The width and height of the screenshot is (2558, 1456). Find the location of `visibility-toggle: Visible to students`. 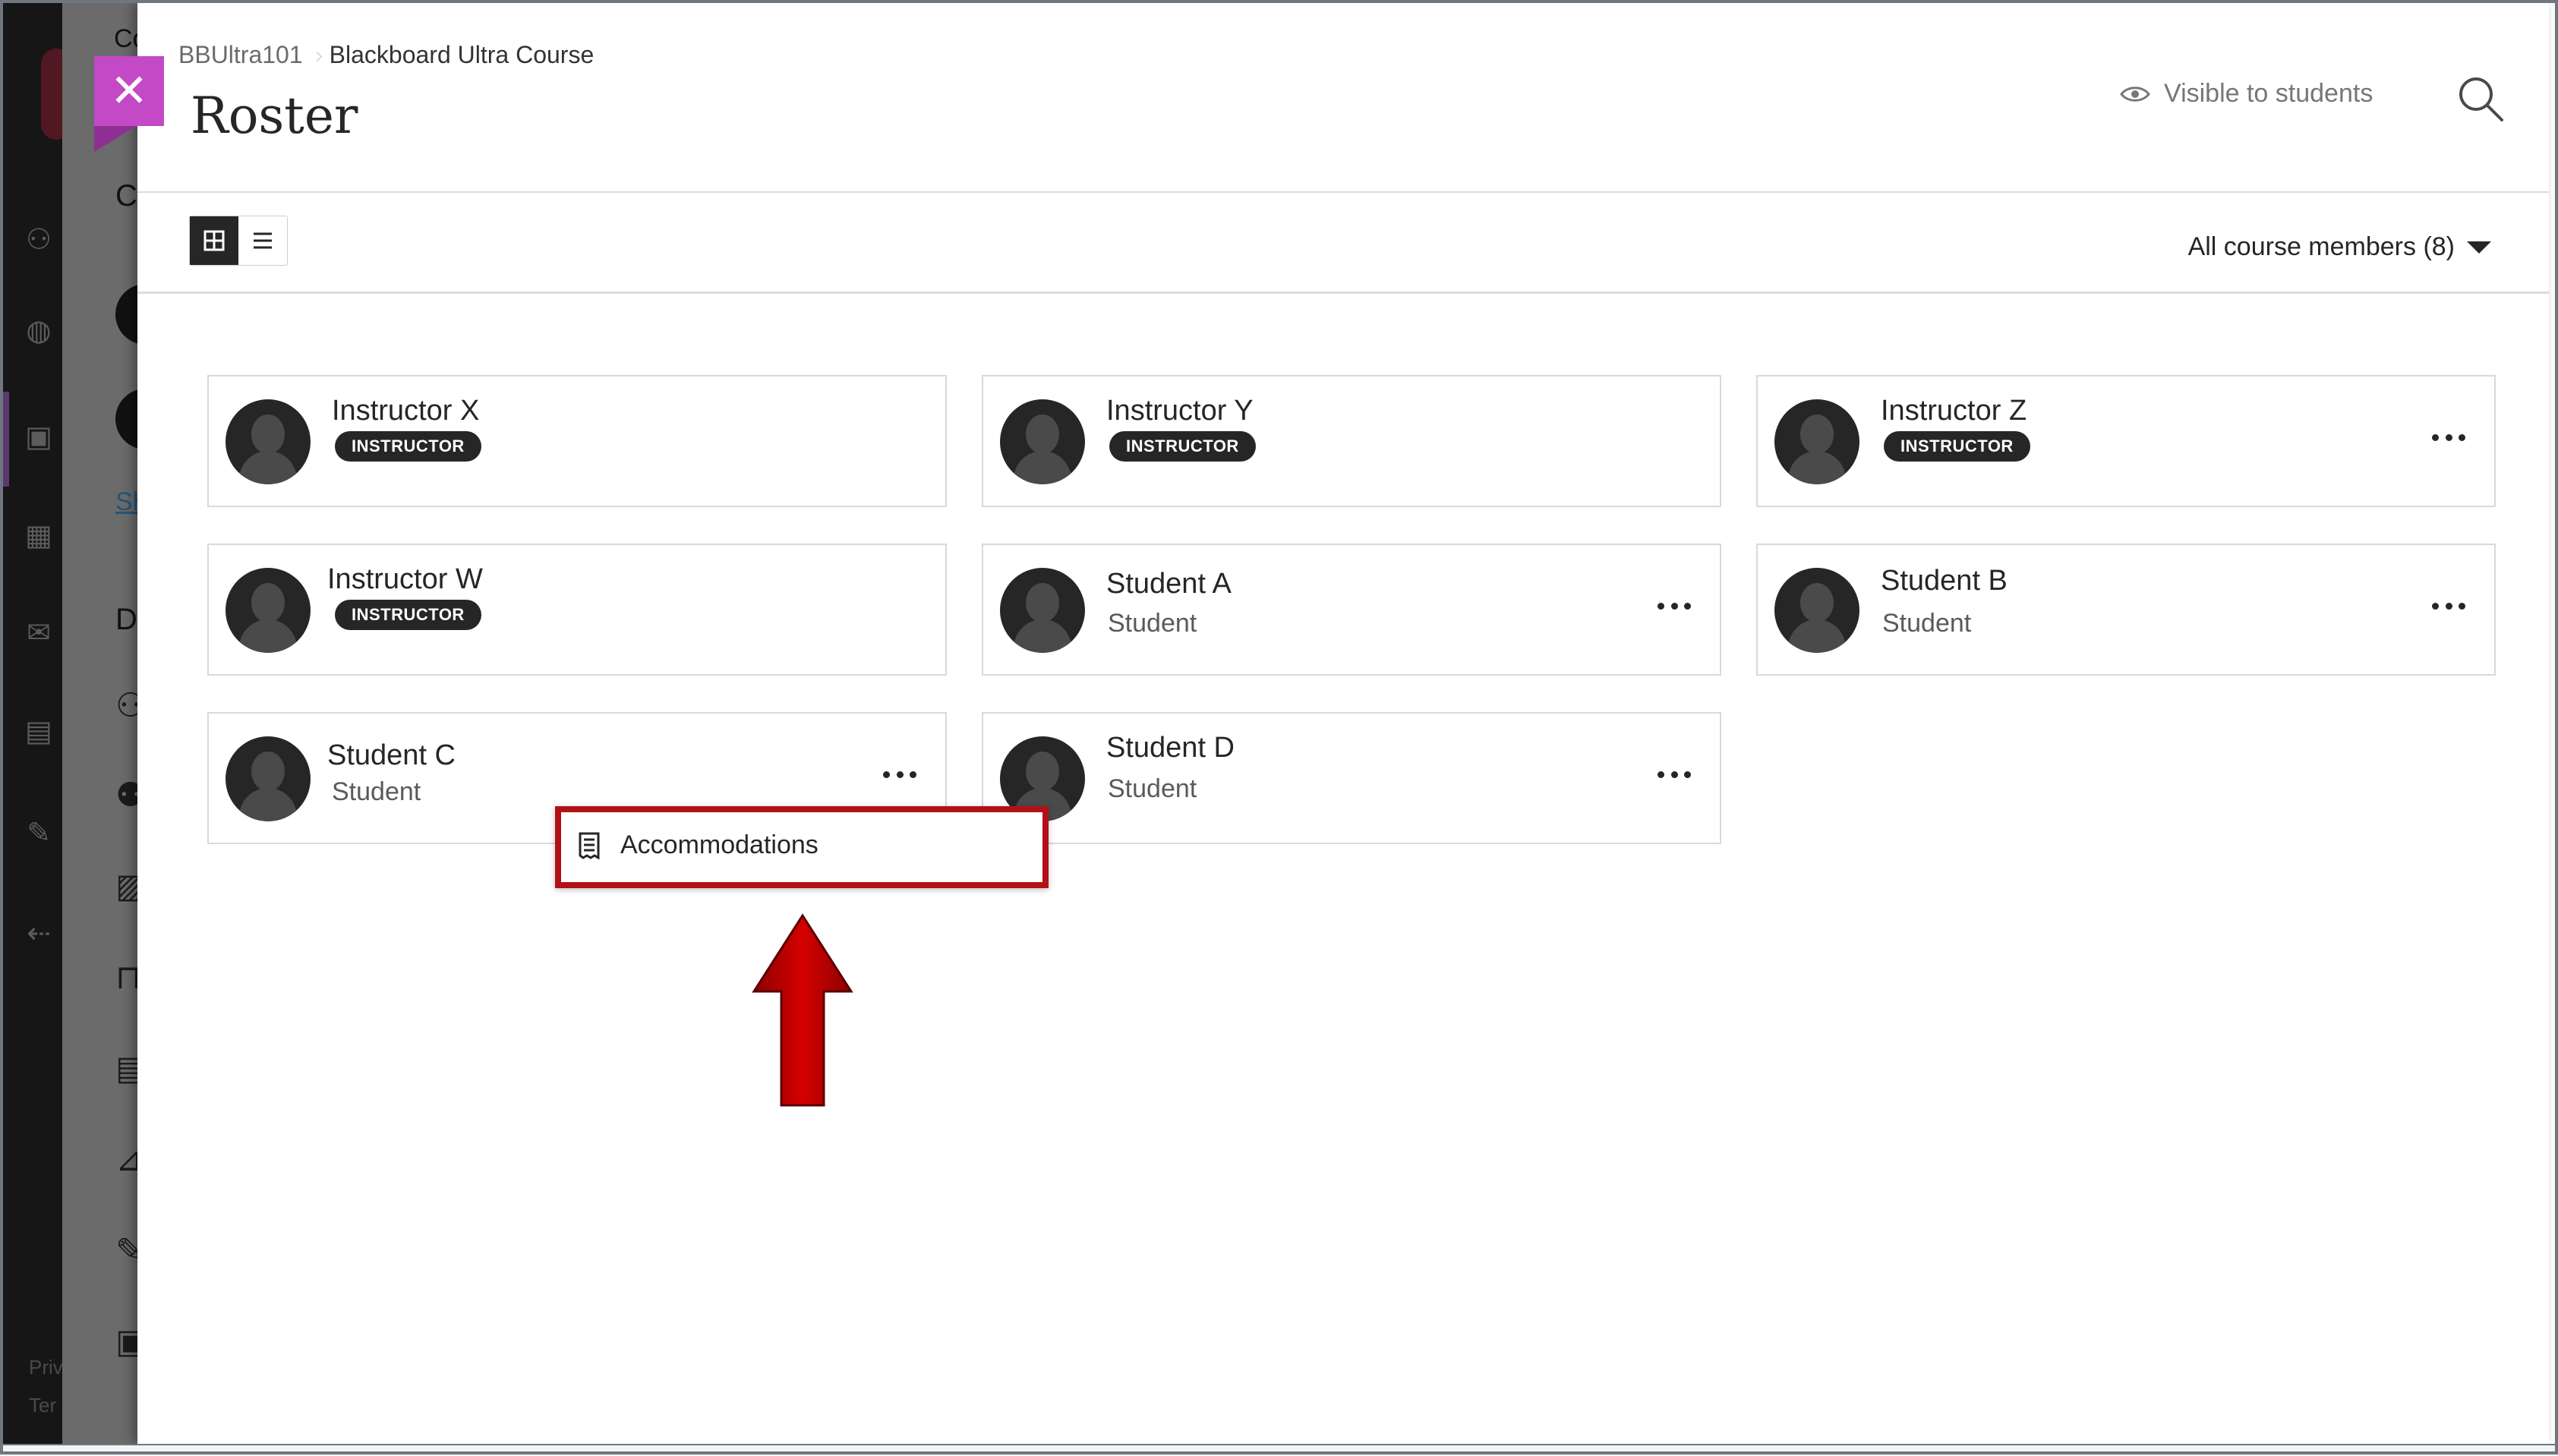

visibility-toggle: Visible to students is located at coordinates (2246, 94).